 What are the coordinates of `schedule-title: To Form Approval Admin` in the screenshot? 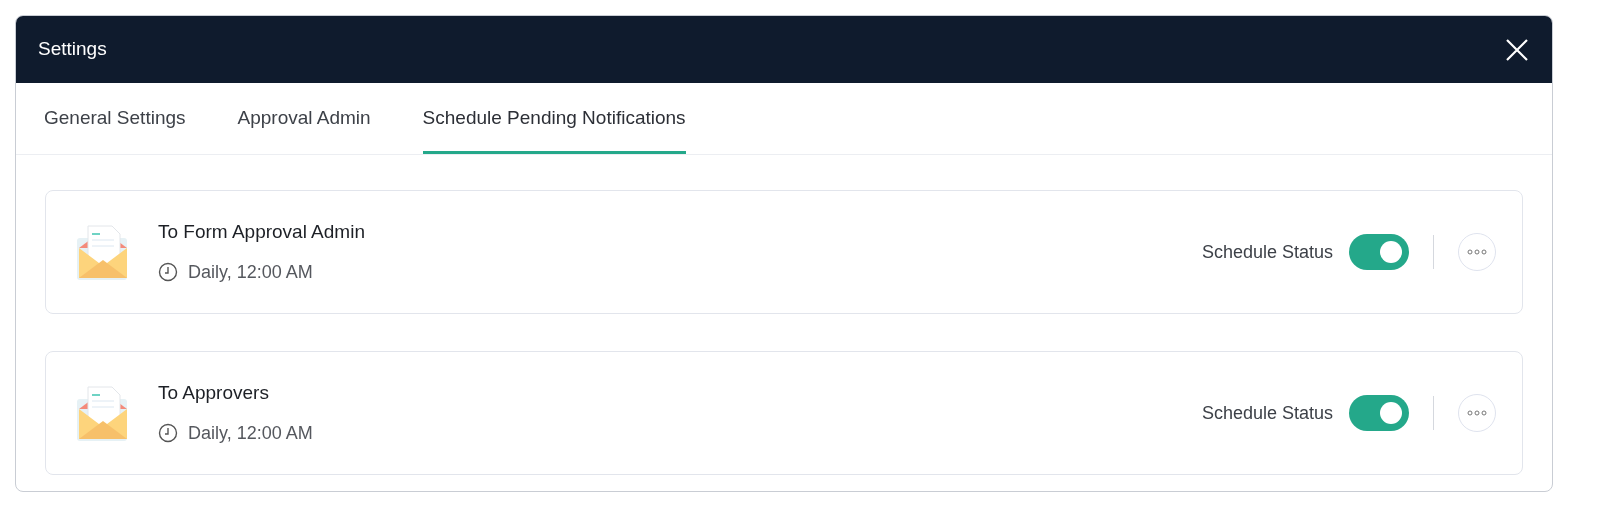 It's located at (261, 232).